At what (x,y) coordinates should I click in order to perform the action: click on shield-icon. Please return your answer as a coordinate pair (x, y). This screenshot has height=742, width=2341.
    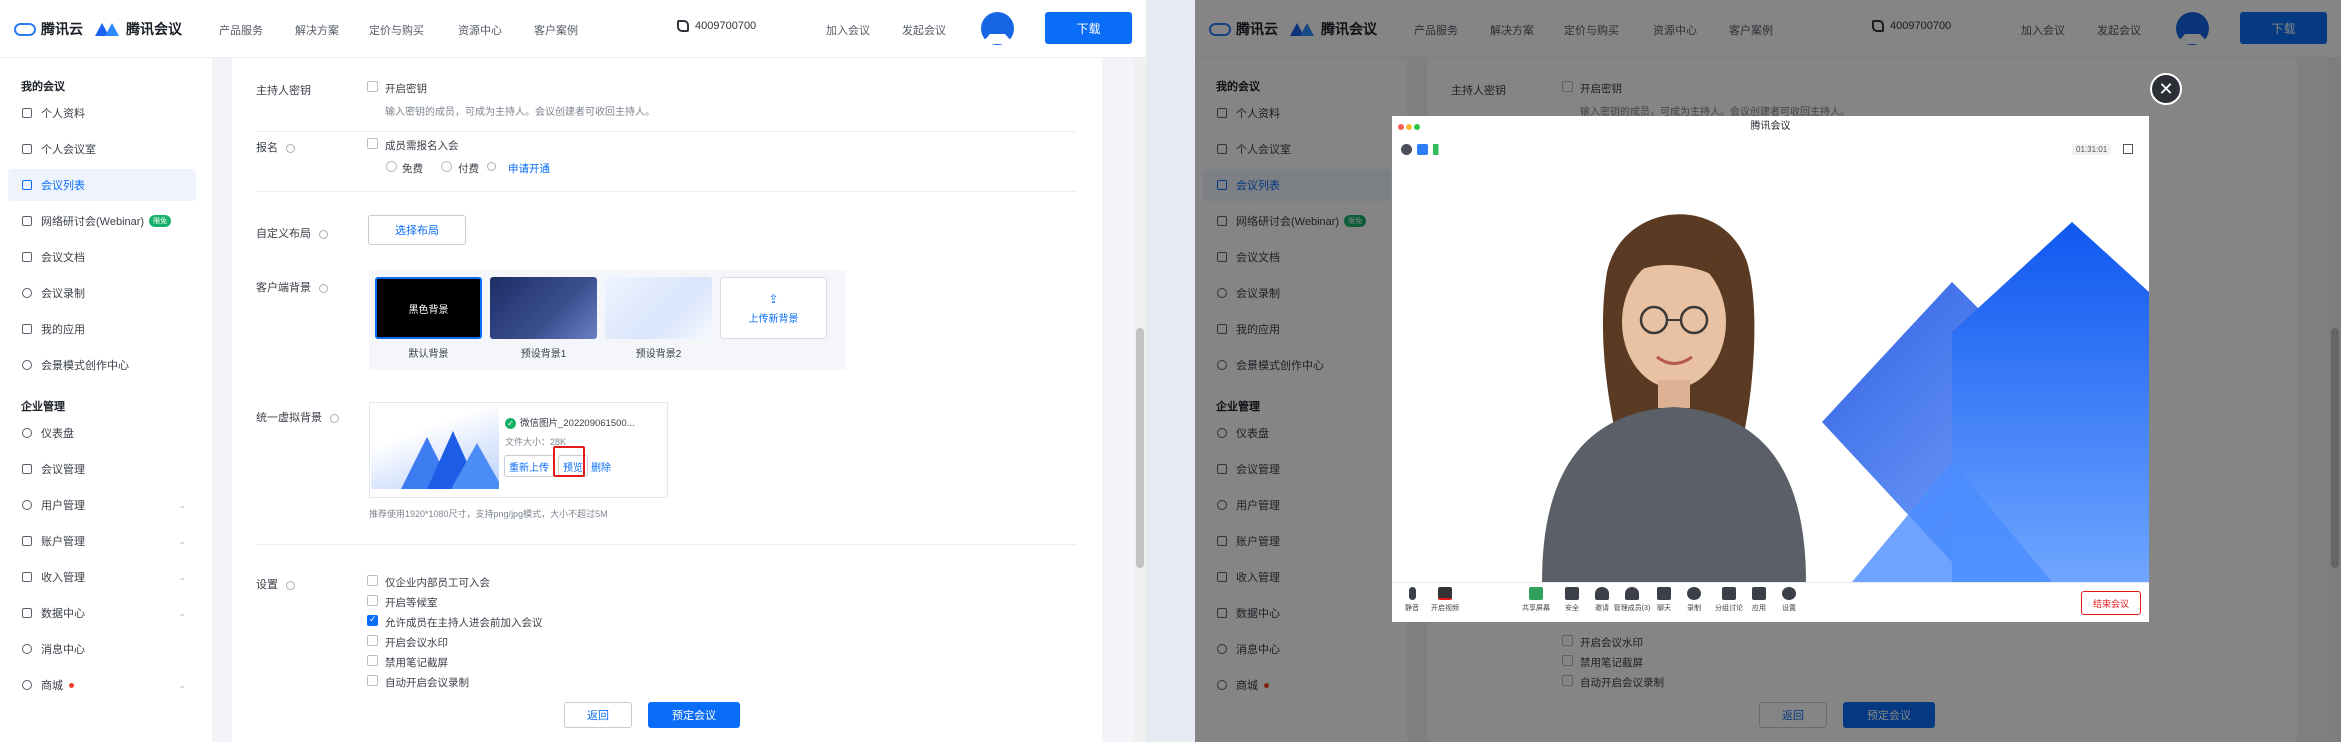
    Looking at the image, I should click on (1422, 149).